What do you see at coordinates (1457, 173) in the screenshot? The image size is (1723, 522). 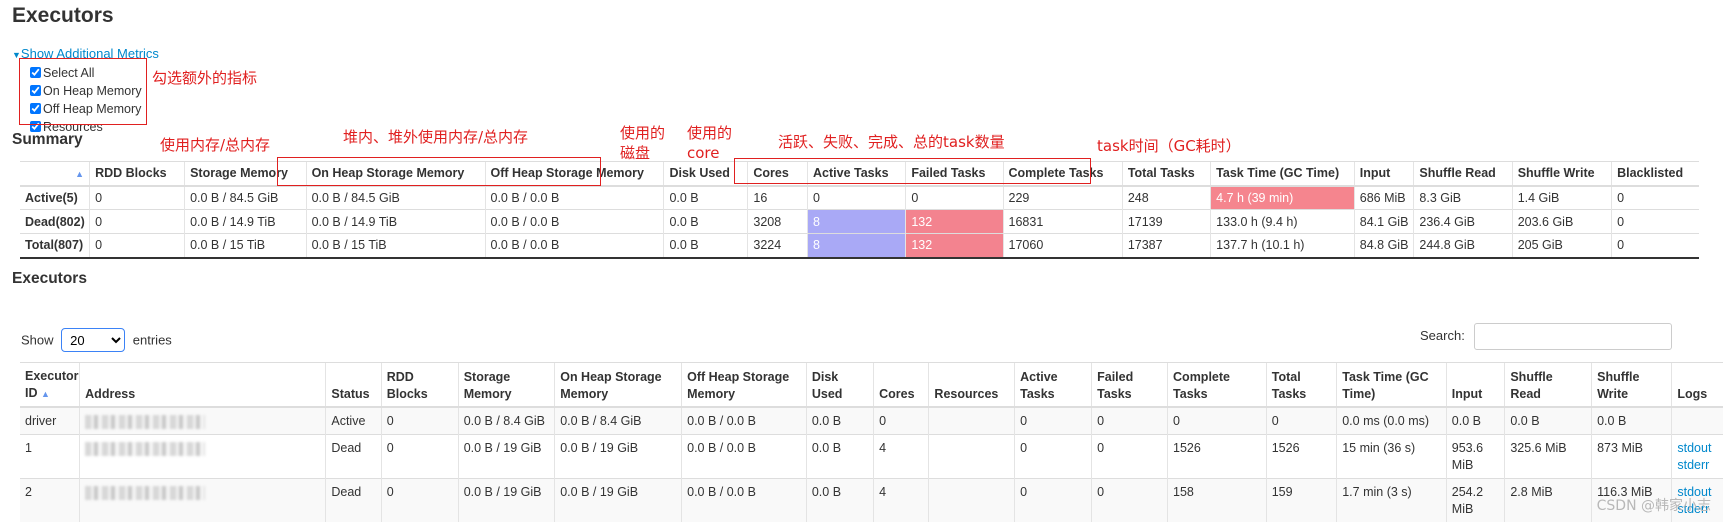 I see `summary-header-label: Shuffle Read` at bounding box center [1457, 173].